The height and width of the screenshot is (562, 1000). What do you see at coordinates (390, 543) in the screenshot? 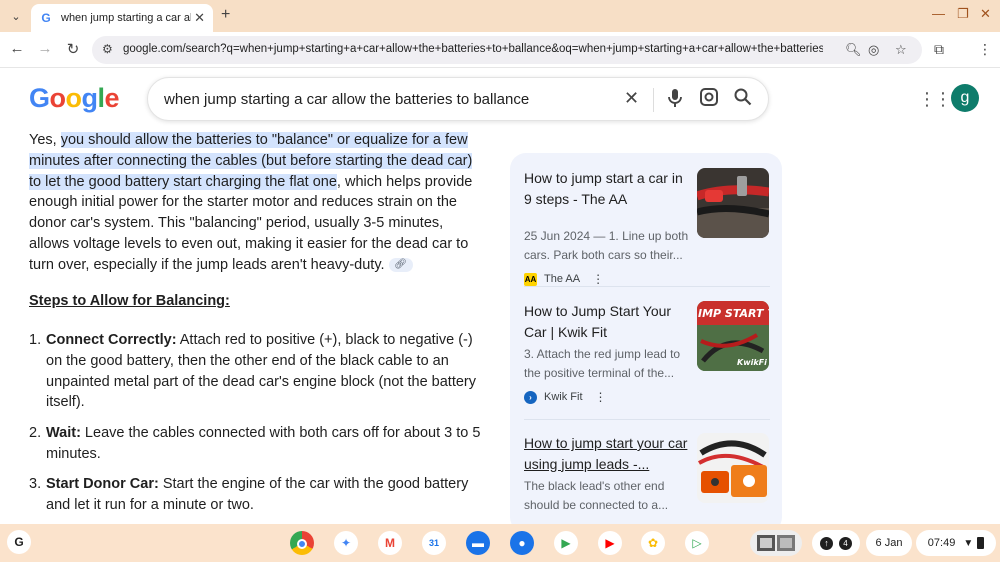
I see `gmail-app-icon: M` at bounding box center [390, 543].